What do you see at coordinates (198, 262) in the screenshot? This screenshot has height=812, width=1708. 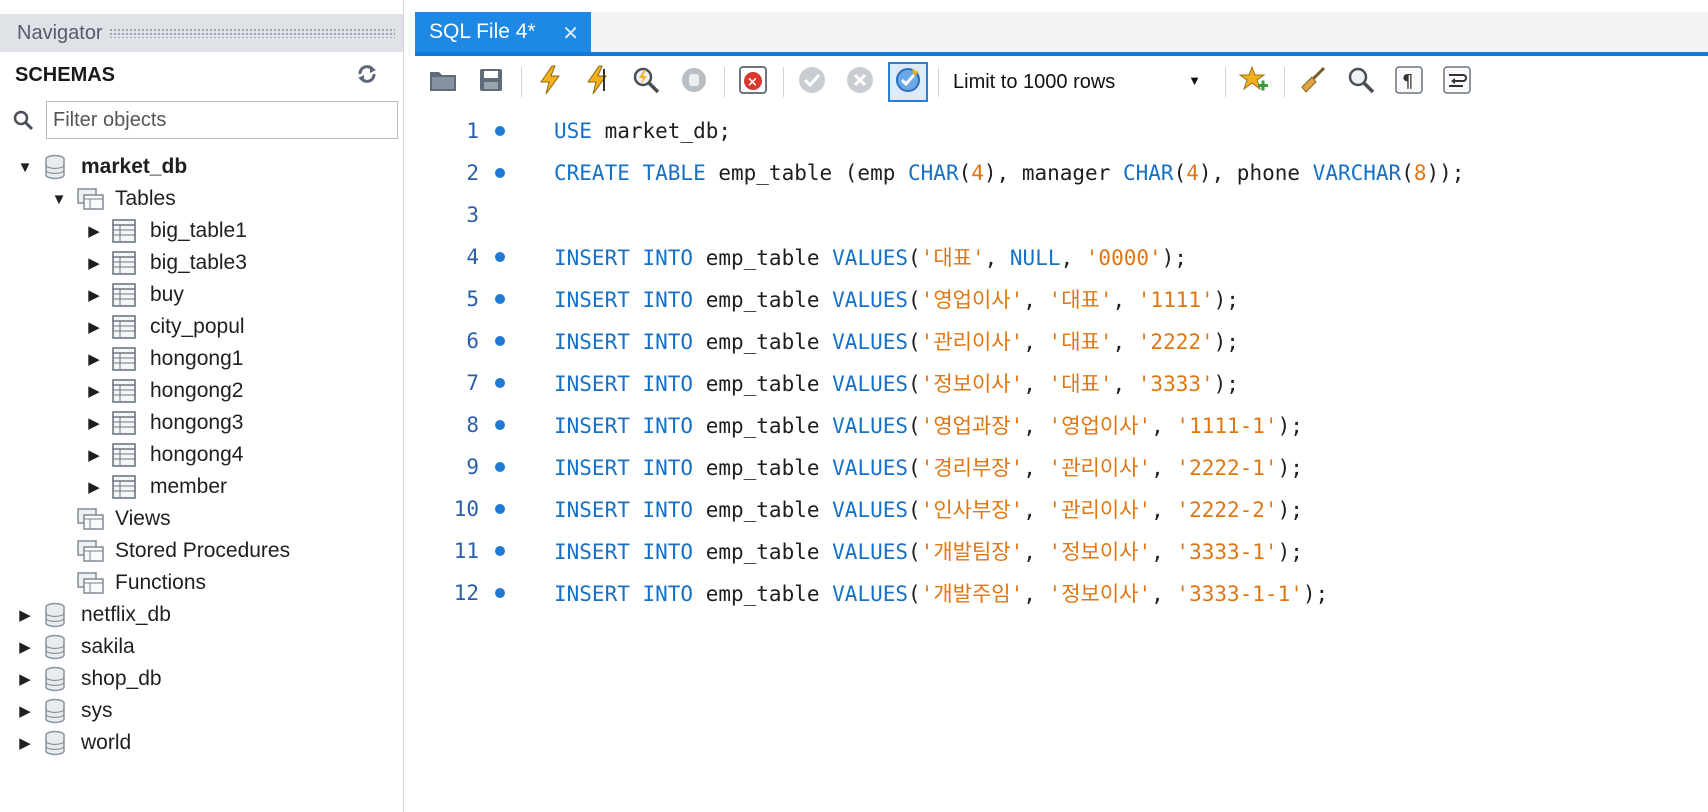 I see `tree-item-label: big_table3` at bounding box center [198, 262].